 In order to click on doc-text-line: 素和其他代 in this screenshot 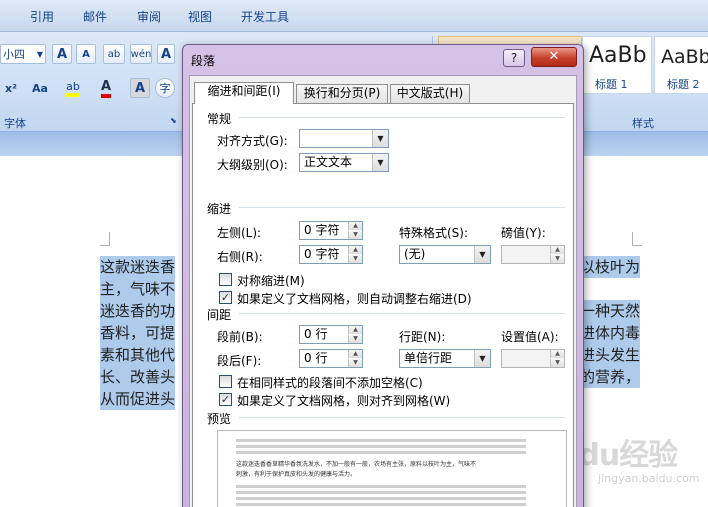, I will do `click(138, 355)`.